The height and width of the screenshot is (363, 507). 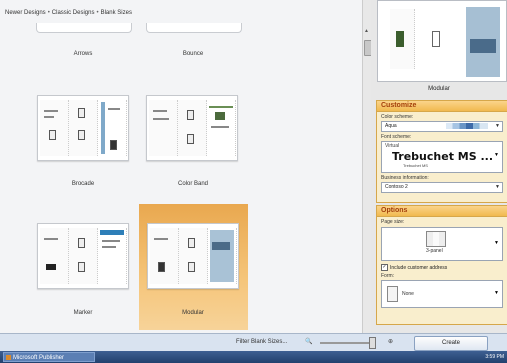 What do you see at coordinates (397, 117) in the screenshot?
I see `color-scheme-label: Color scheme:` at bounding box center [397, 117].